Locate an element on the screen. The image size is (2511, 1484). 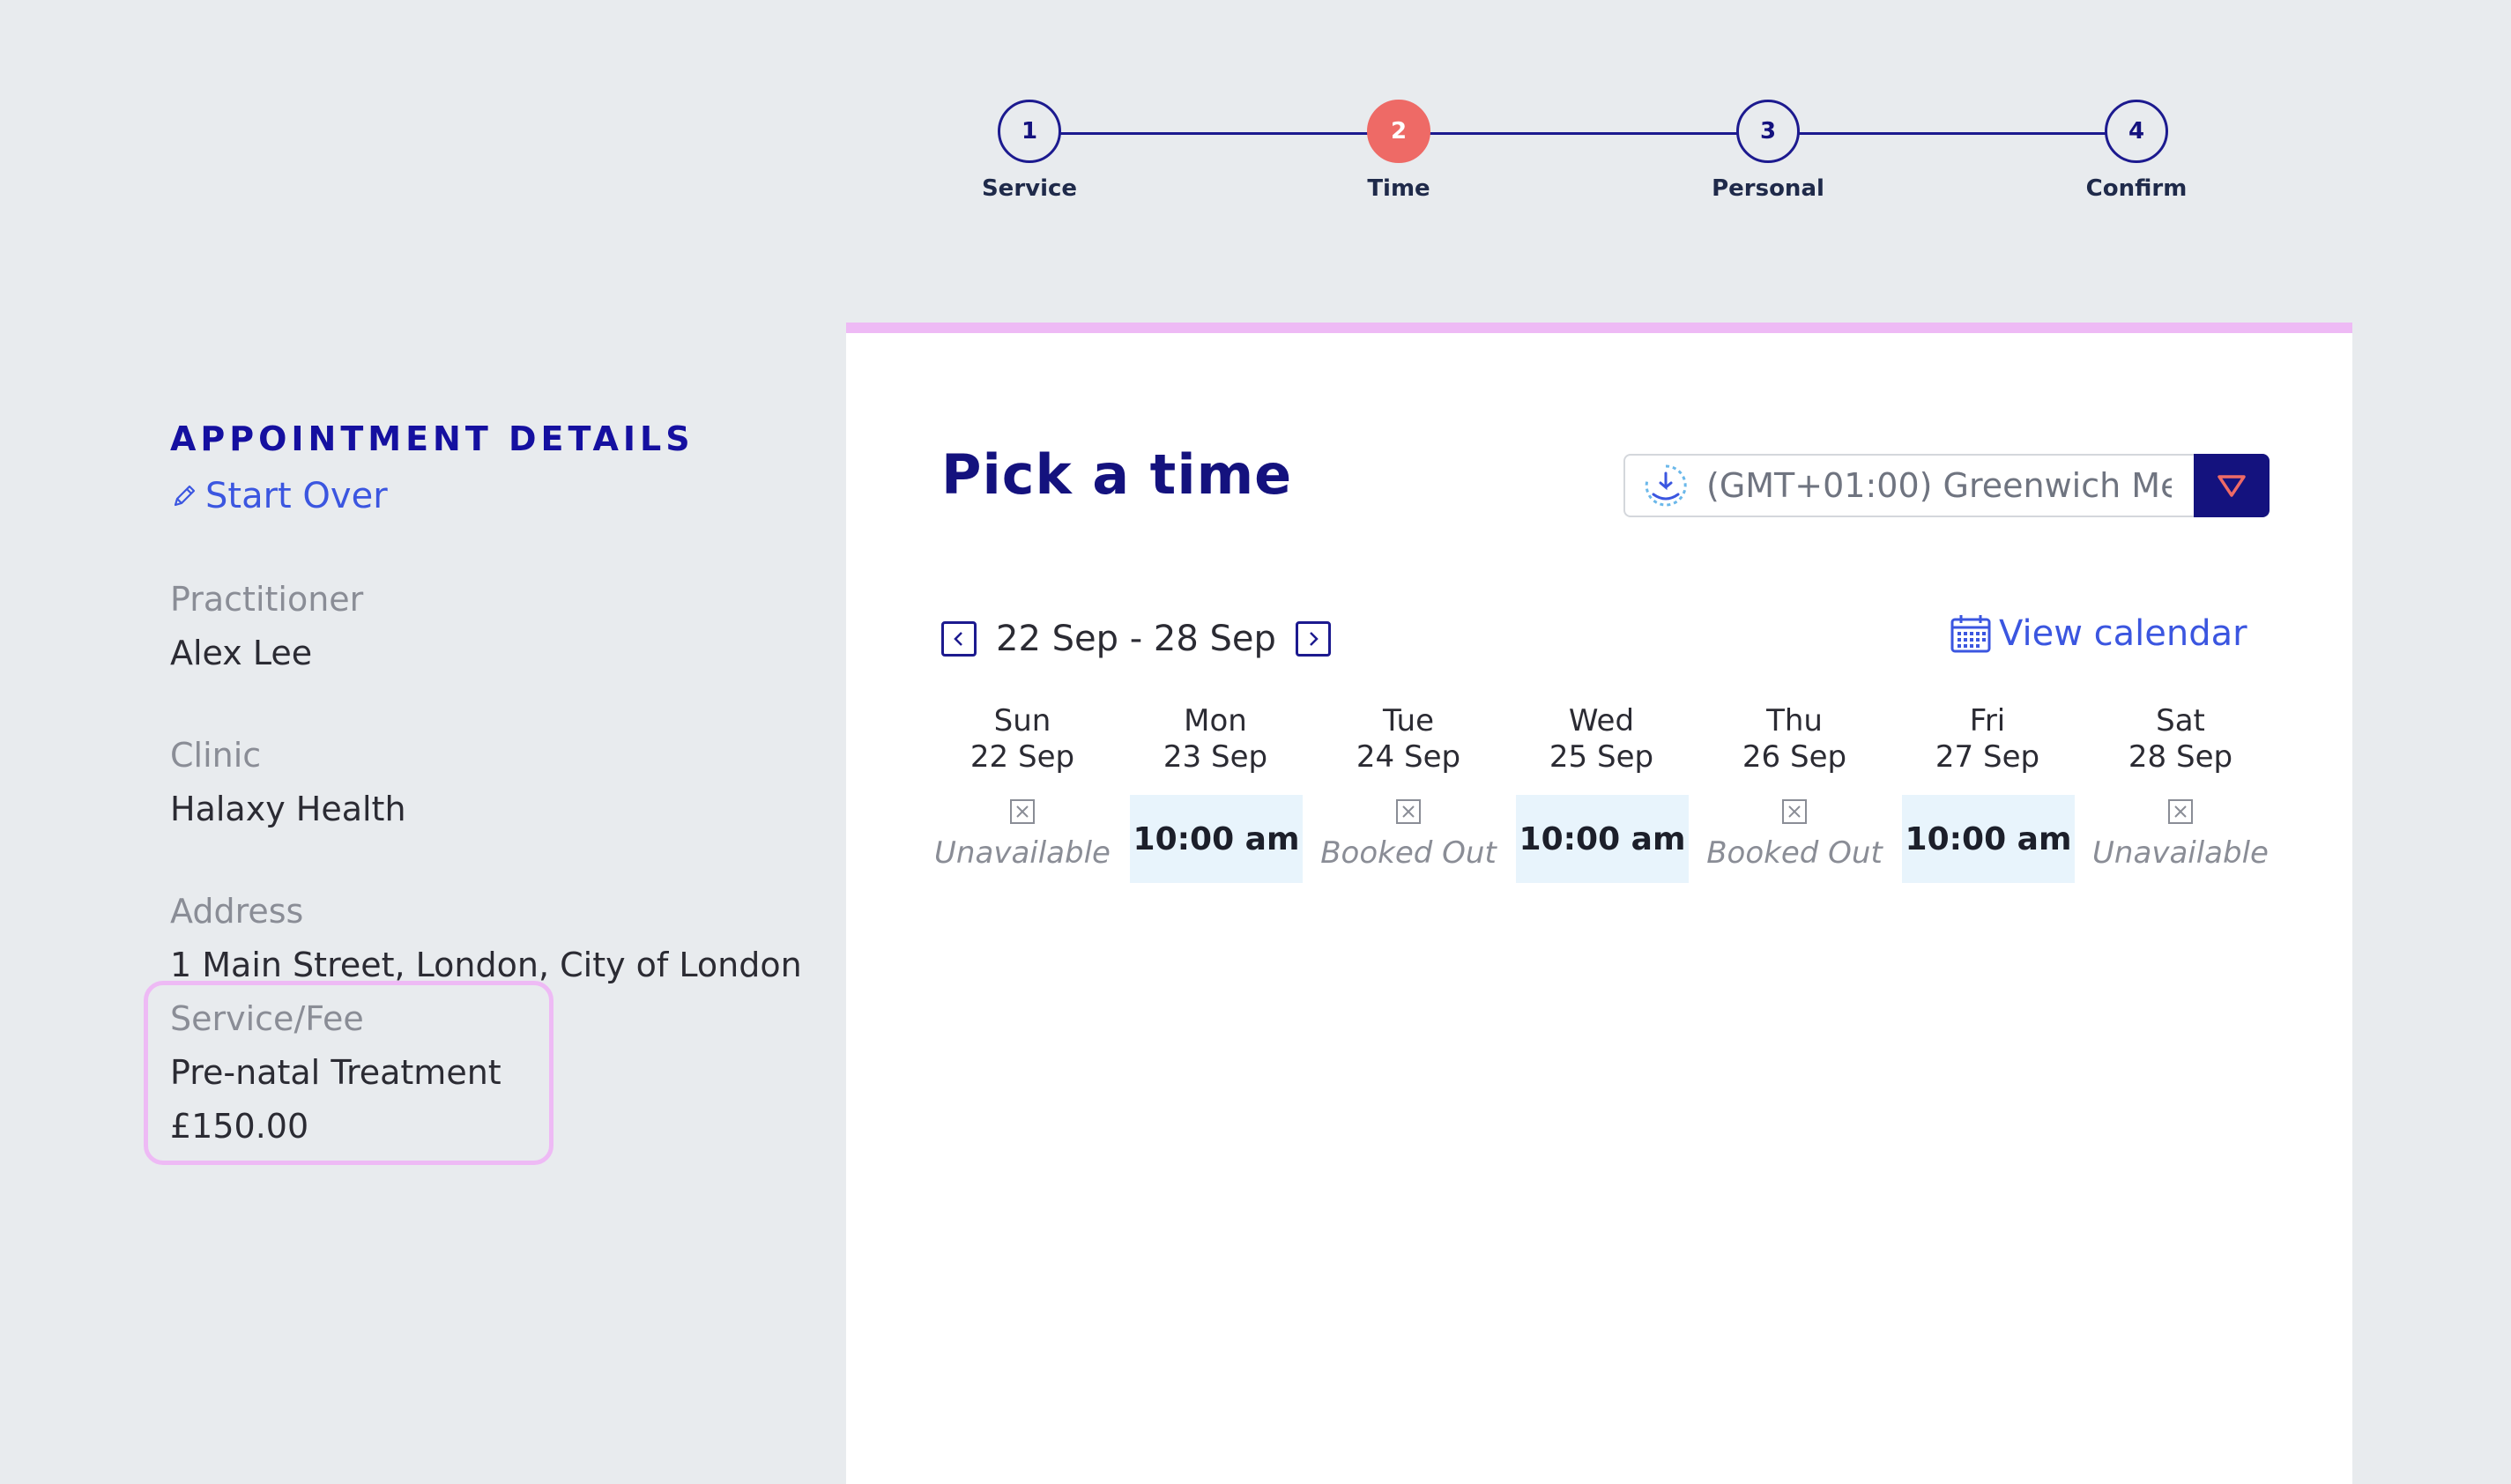
day-column-sun: Sun 22 Sep Unavailable is located at coordinates (1022, 787).